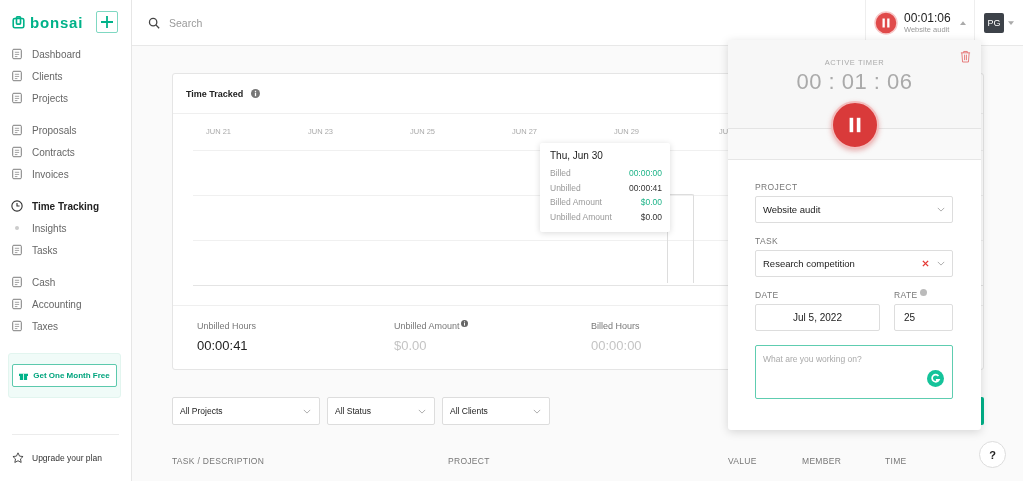 This screenshot has height=481, width=1023. What do you see at coordinates (854, 209) in the screenshot?
I see `project-select: Website audit` at bounding box center [854, 209].